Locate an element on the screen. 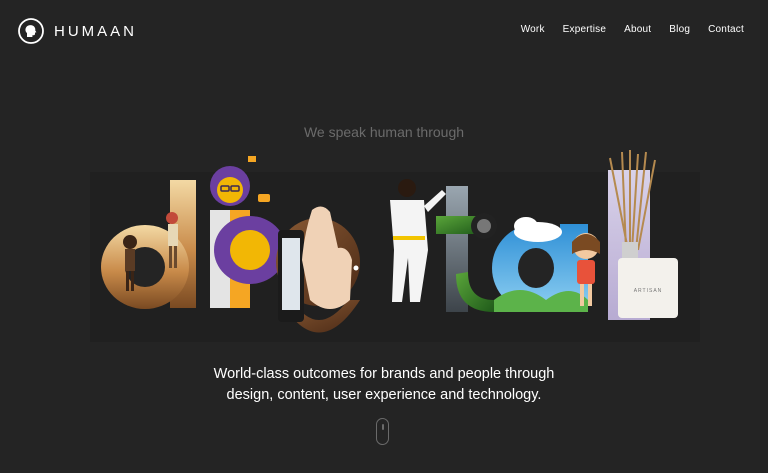 This screenshot has width=768, height=473. brand-name: HUMAAN is located at coordinates (96, 31).